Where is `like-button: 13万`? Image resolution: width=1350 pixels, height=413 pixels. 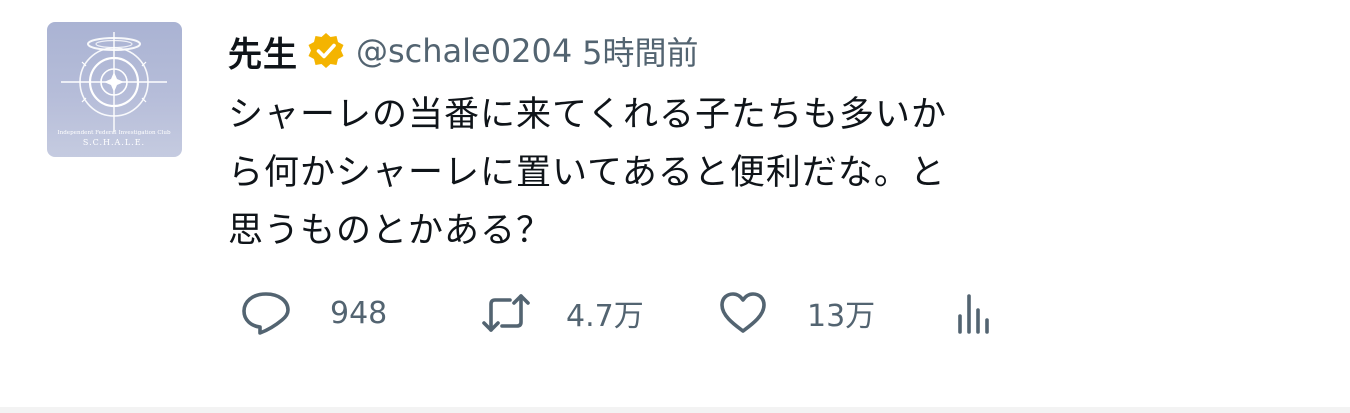
like-button: 13万 is located at coordinates (796, 313).